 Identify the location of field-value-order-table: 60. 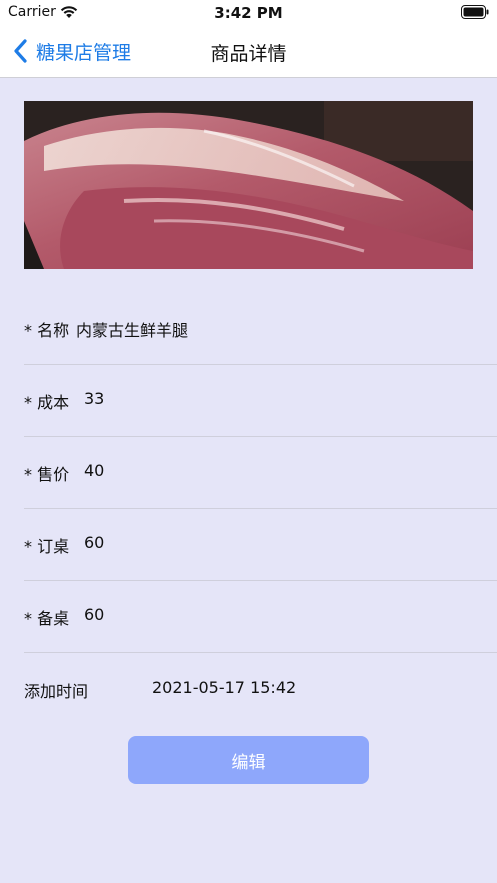
(94, 542).